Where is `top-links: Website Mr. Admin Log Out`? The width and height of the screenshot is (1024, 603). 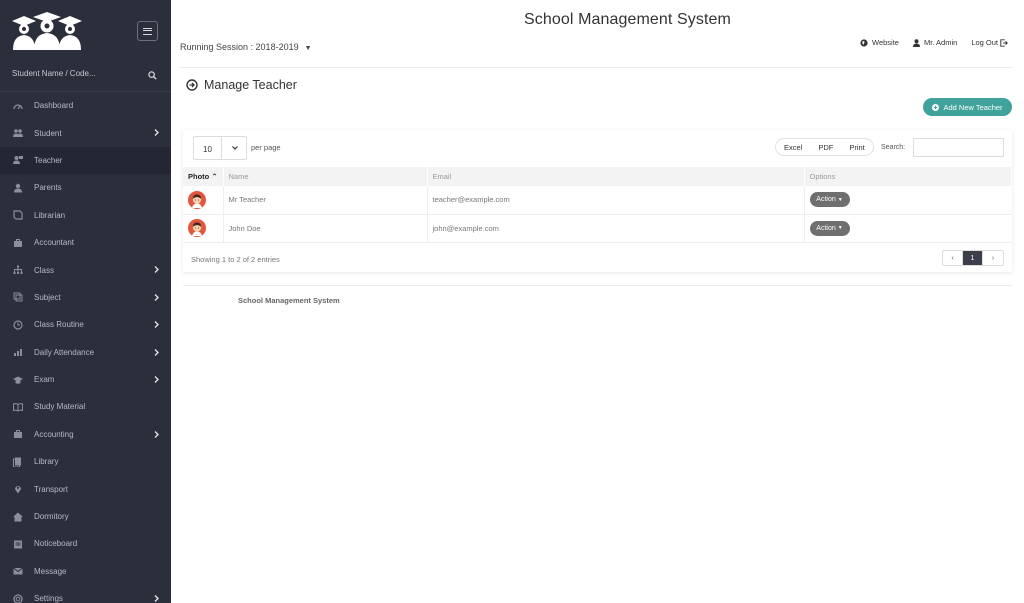 top-links: Website Mr. Admin Log Out is located at coordinates (934, 42).